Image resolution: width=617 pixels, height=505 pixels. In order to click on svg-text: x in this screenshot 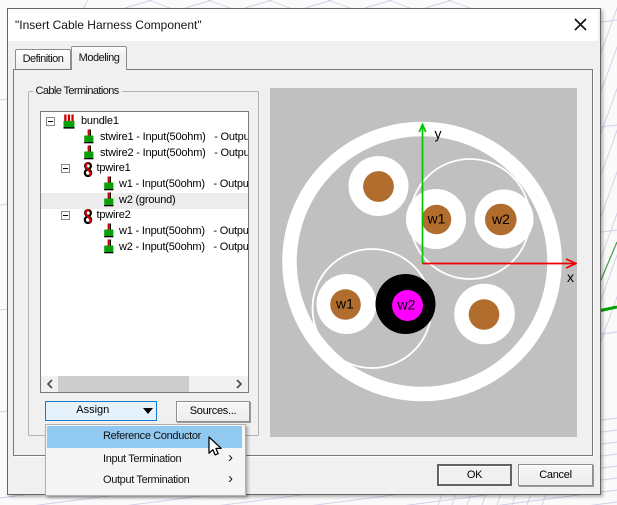, I will do `click(570, 277)`.